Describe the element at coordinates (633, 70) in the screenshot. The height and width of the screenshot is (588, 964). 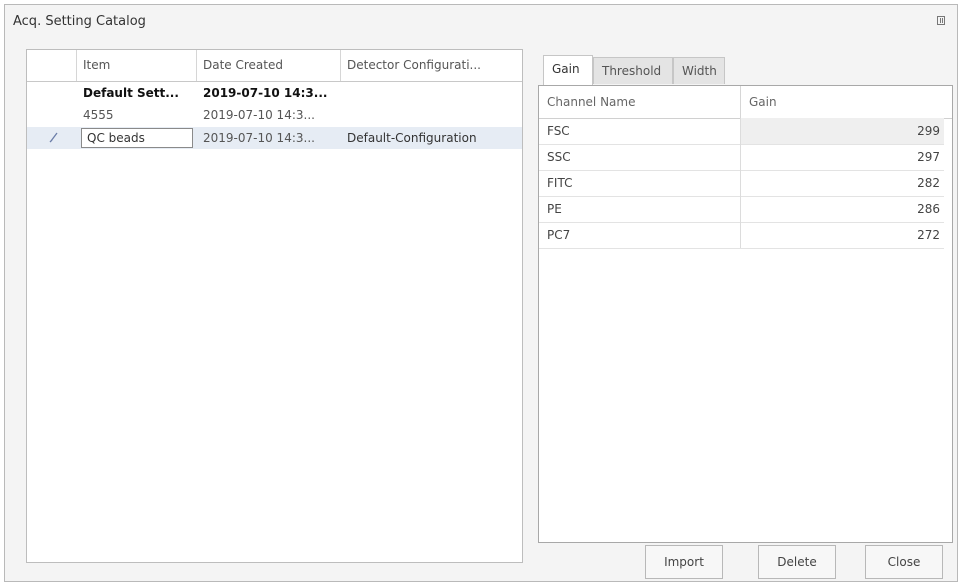
I see `tab-threshold: Threshold` at that location.